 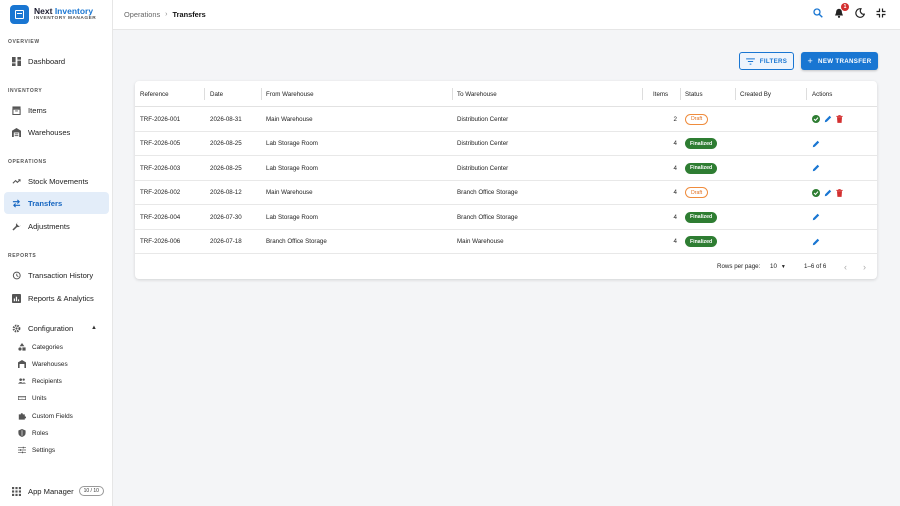 What do you see at coordinates (16, 203) in the screenshot?
I see `swap-arrows-icon` at bounding box center [16, 203].